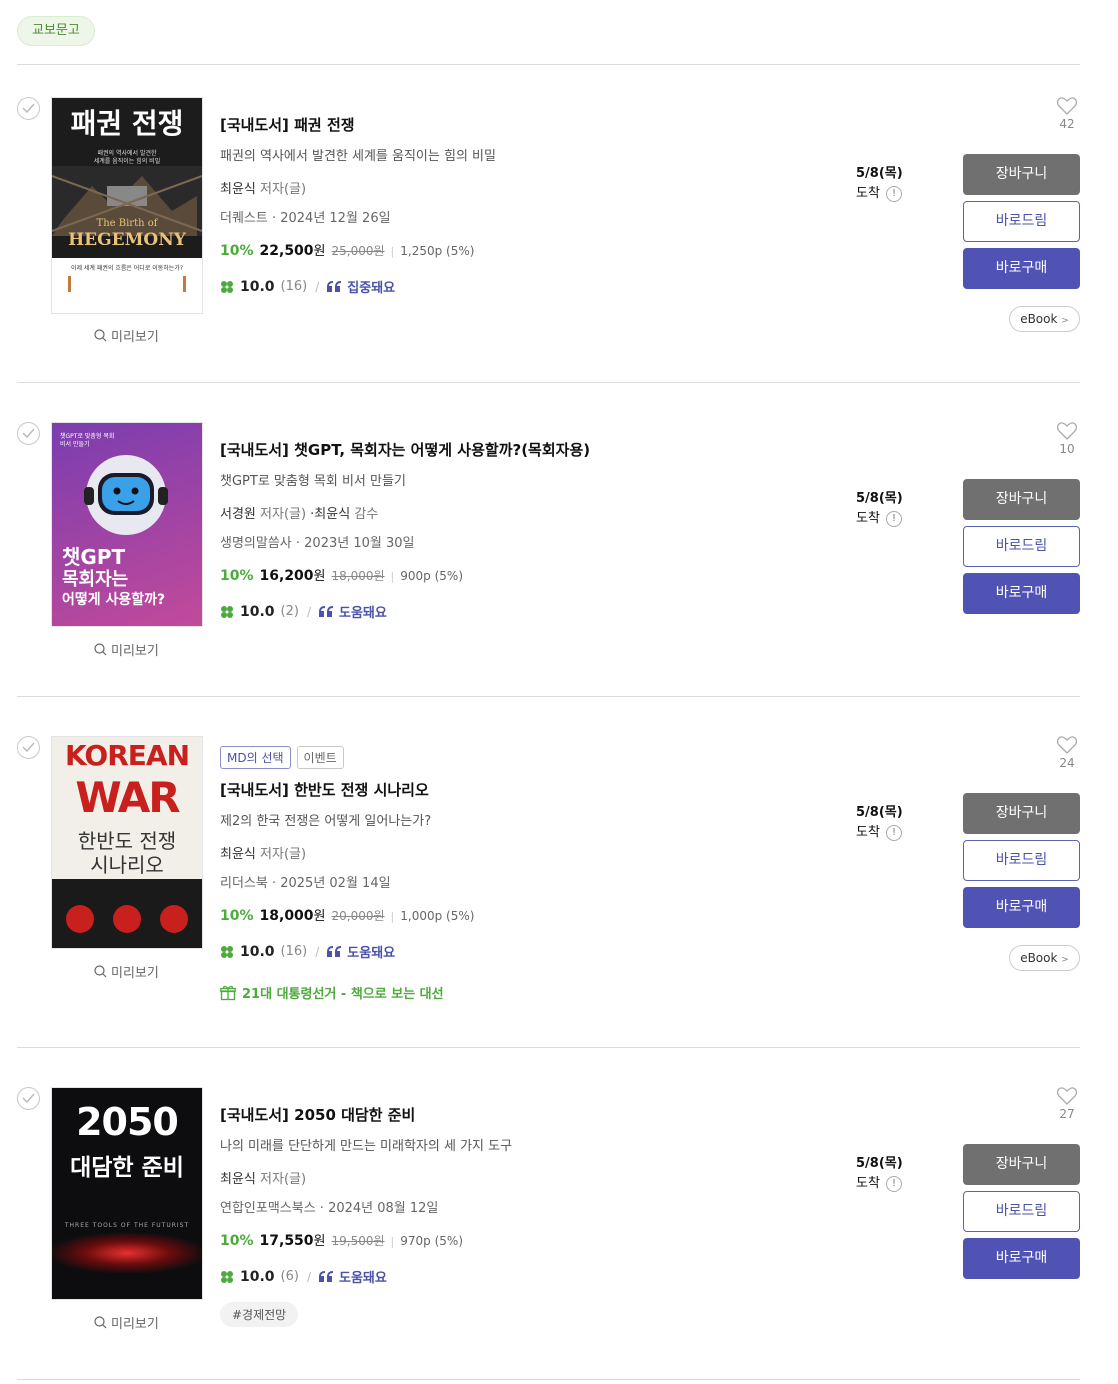 This screenshot has width=1118, height=1384. I want to click on book-title: [국내도서] 패권 전쟁, so click(520, 124).